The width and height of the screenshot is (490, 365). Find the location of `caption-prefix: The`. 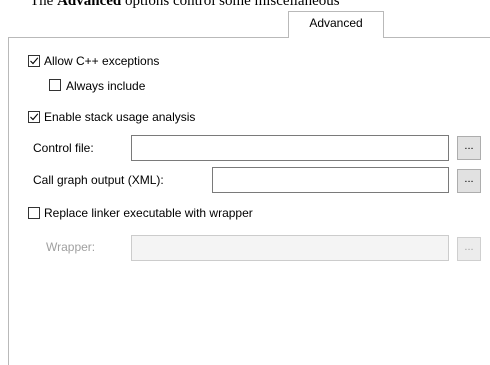

caption-prefix: The is located at coordinates (44, 4).